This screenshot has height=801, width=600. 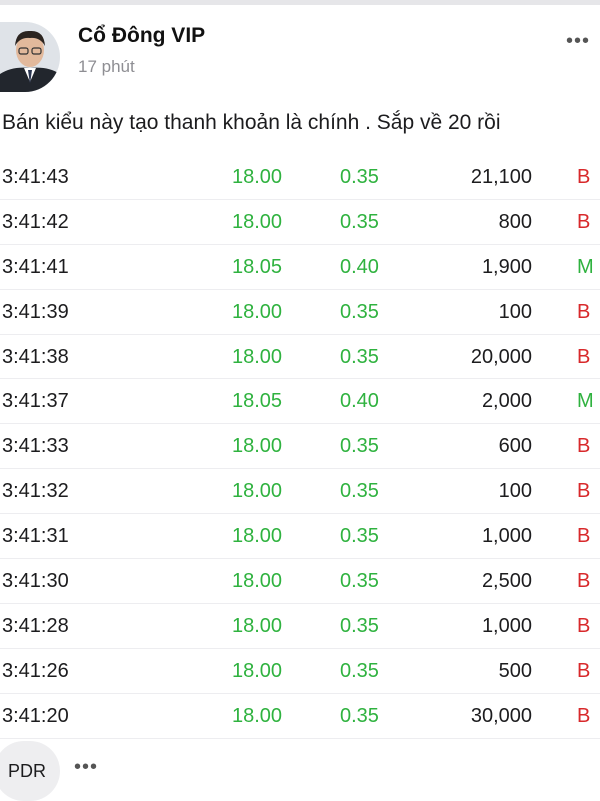 I want to click on trade-volume: 500, so click(x=515, y=670).